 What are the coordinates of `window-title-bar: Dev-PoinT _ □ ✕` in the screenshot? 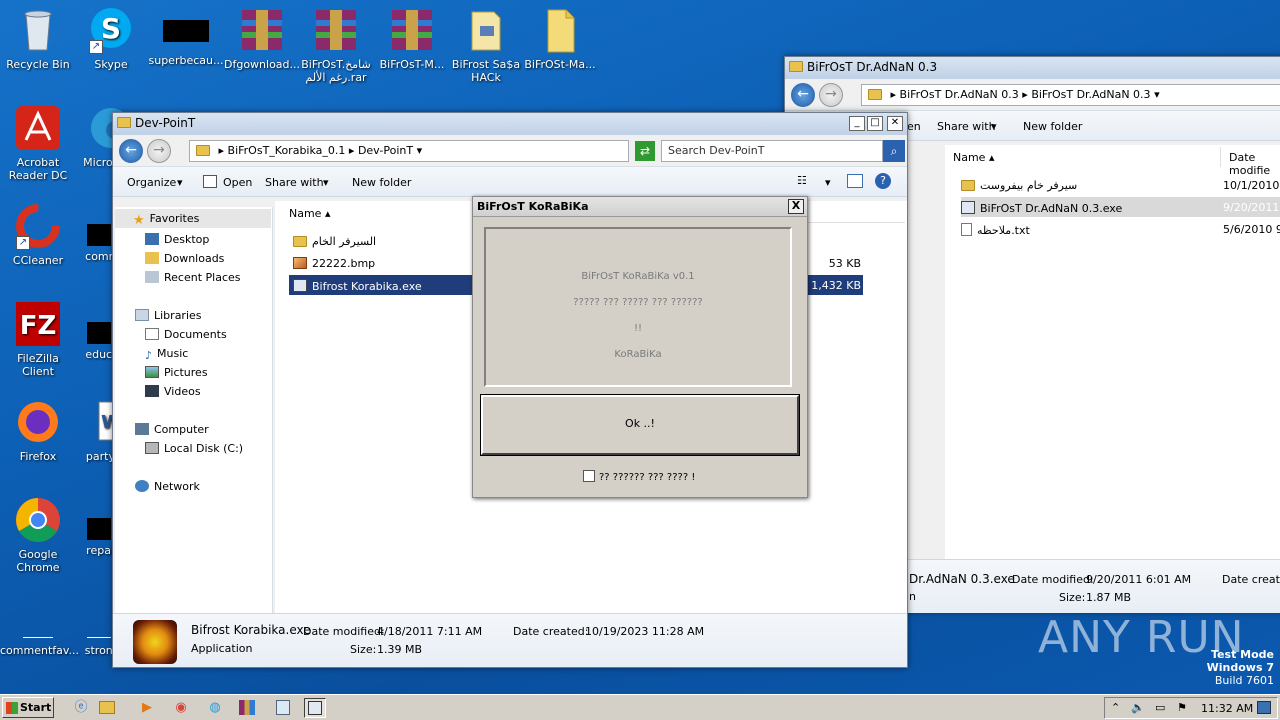 It's located at (510, 124).